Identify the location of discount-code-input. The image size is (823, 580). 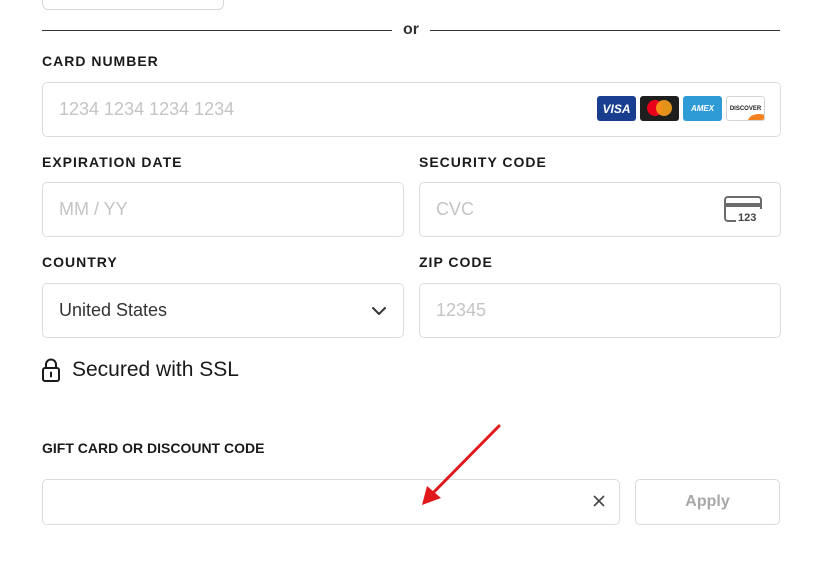
(331, 502).